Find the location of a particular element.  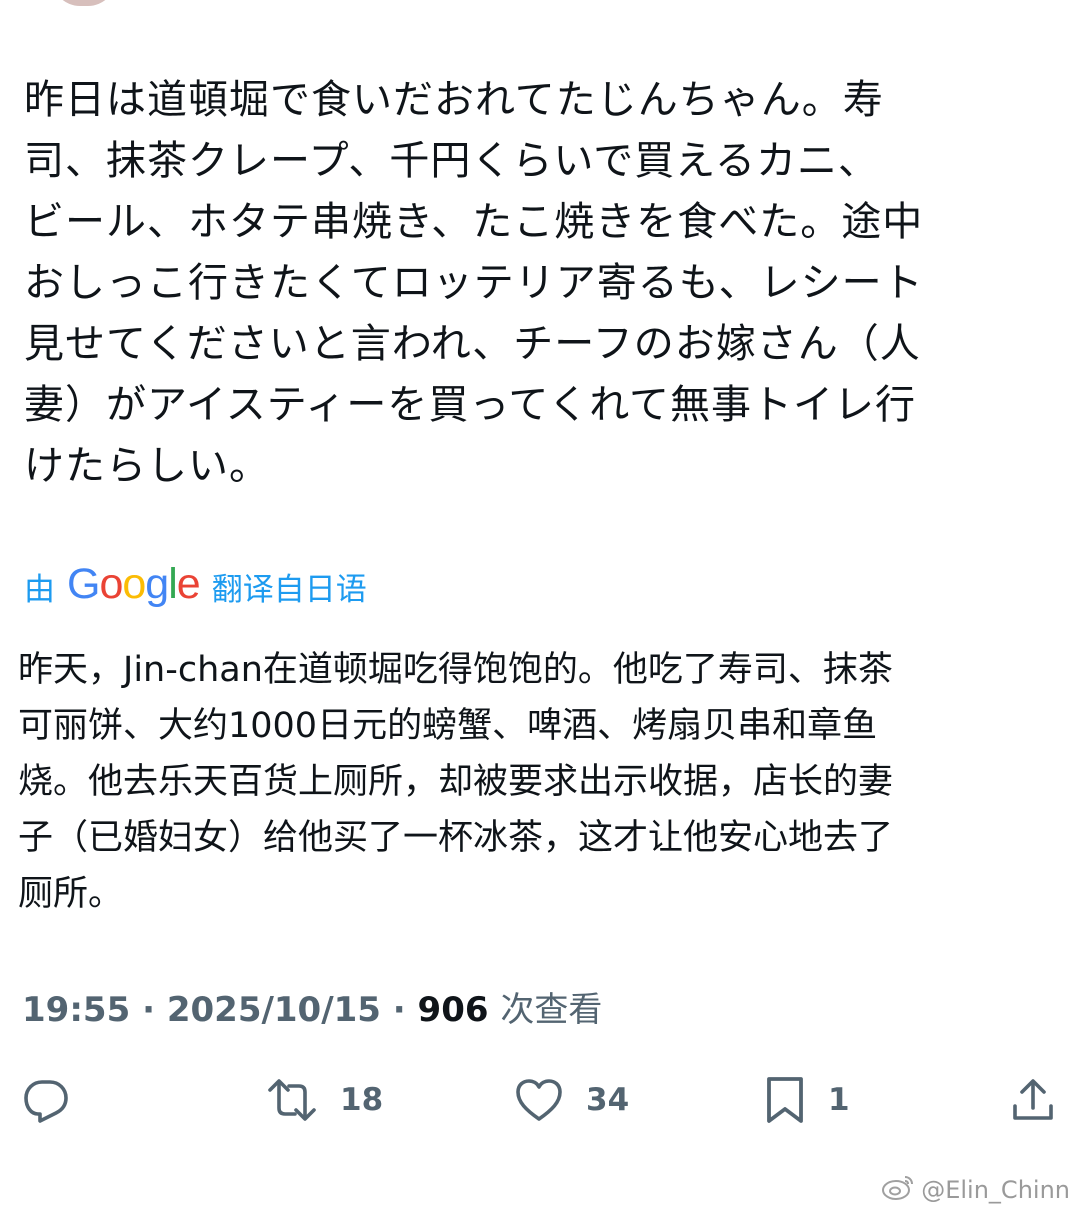

tweet-date: 2025/10/15 is located at coordinates (274, 1010).